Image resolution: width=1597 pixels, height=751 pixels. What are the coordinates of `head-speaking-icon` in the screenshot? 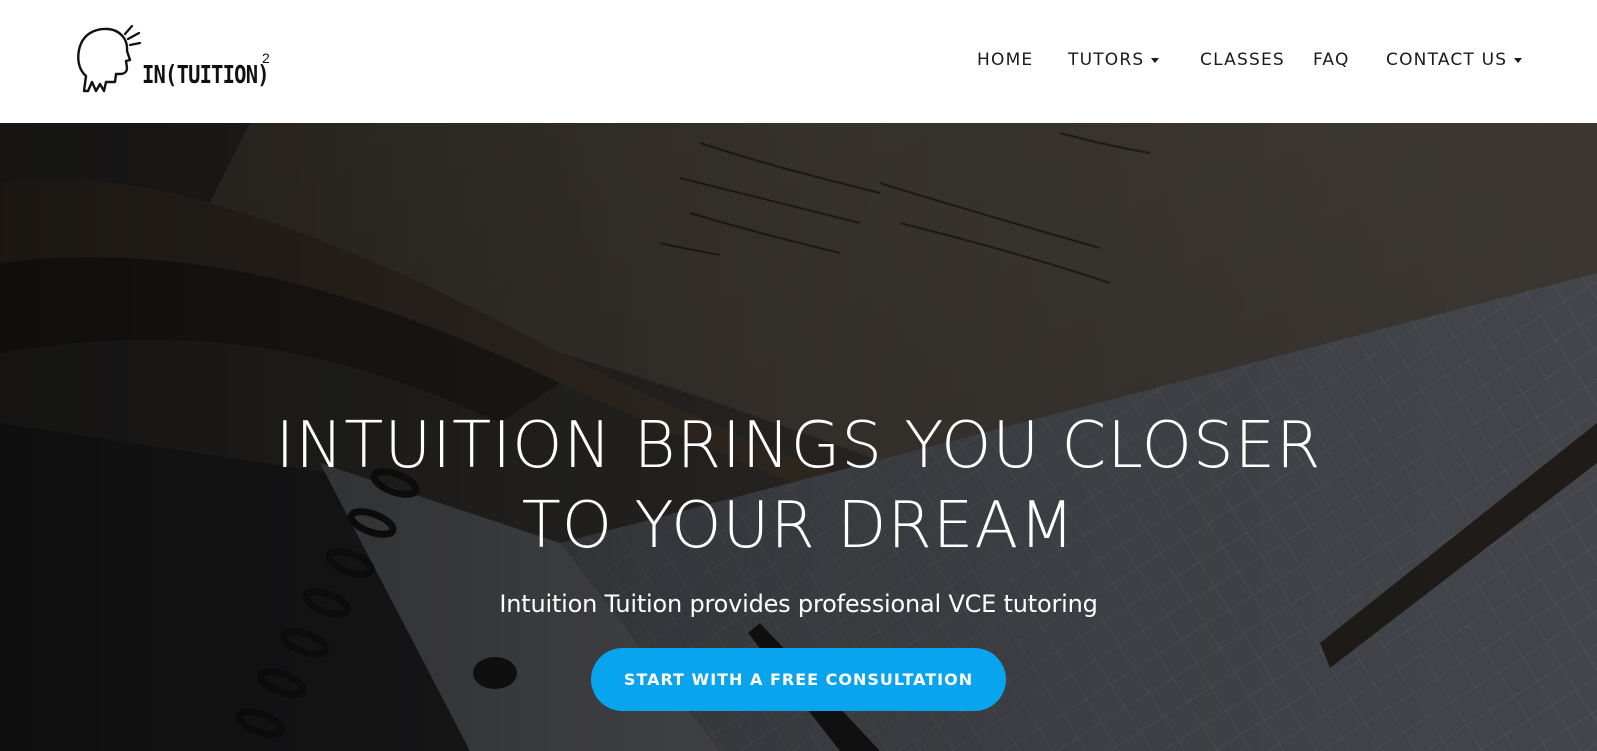 It's located at (109, 58).